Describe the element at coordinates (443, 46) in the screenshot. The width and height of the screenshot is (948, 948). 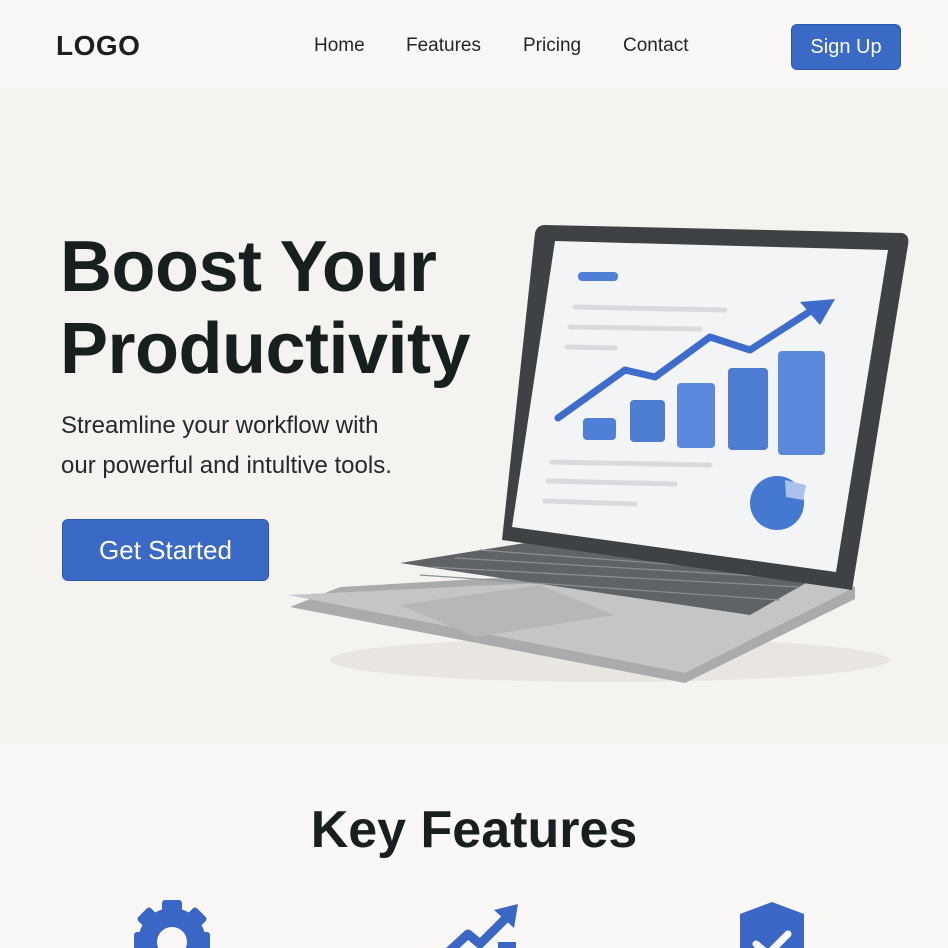
I see `nav-link-features: Features` at that location.